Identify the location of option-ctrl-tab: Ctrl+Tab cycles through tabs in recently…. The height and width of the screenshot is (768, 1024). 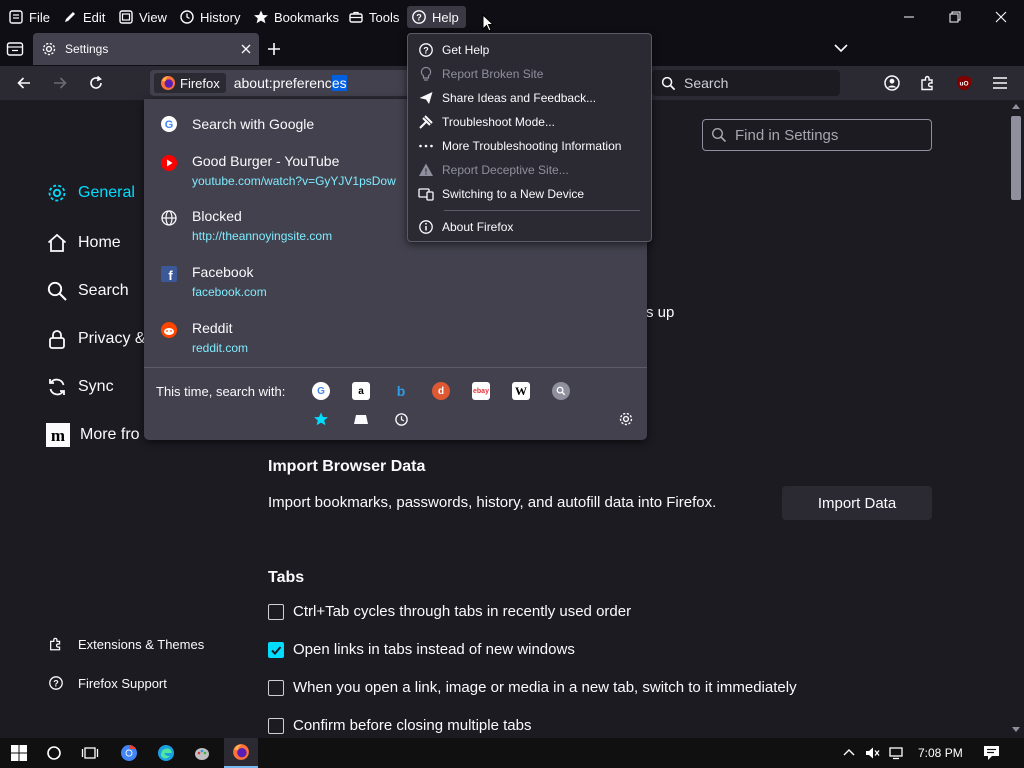
(449, 611).